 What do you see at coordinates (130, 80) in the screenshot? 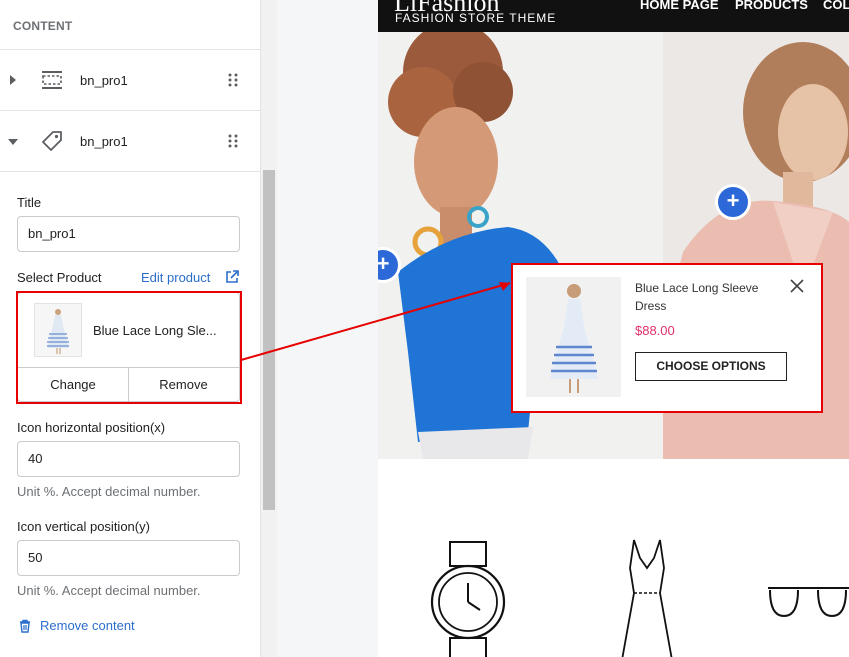
I see `block-row-collapsed: bn_pro1` at bounding box center [130, 80].